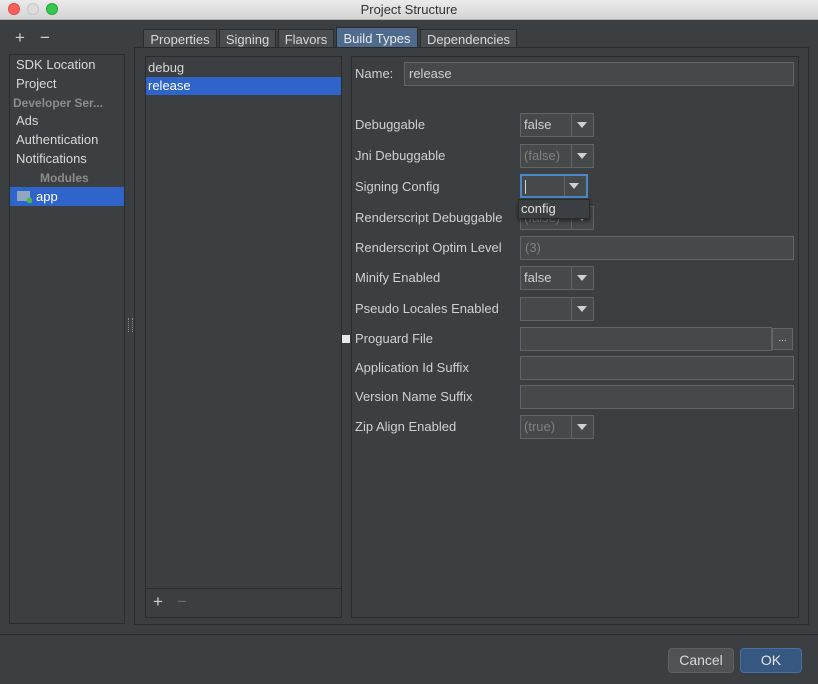  What do you see at coordinates (646, 339) in the screenshot?
I see `proguard-file-field` at bounding box center [646, 339].